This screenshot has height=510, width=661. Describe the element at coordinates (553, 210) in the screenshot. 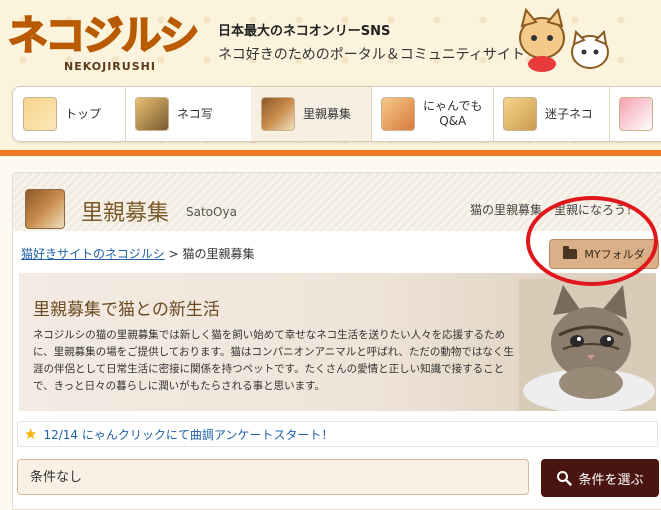

I see `section-subtitle: 猫の里親募集・里親になろう！` at that location.